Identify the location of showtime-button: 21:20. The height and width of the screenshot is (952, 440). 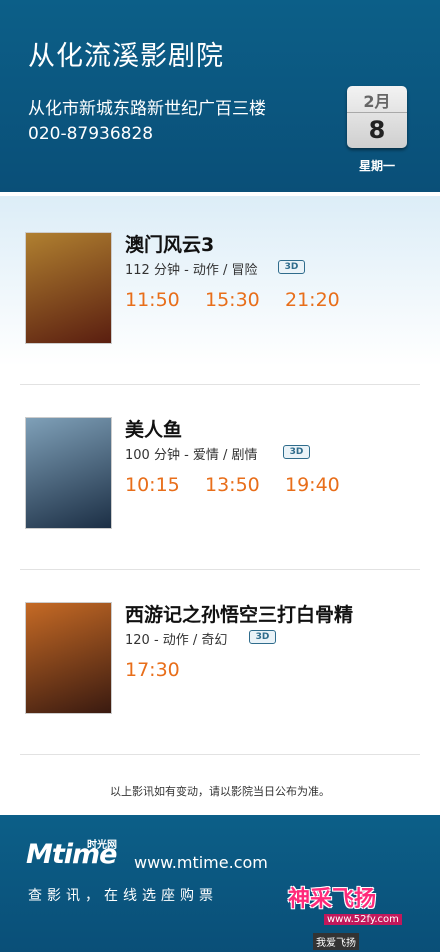
(312, 300).